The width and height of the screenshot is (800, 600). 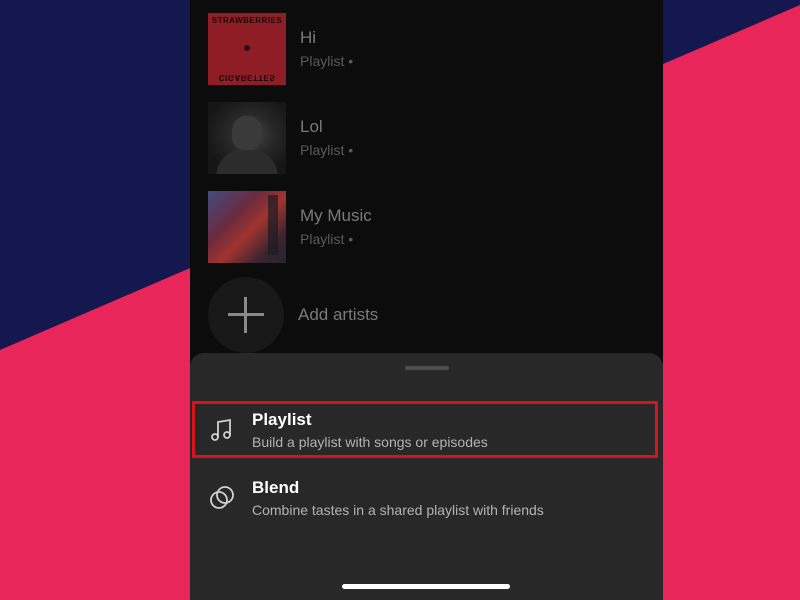 What do you see at coordinates (247, 133) in the screenshot?
I see `portrait-head` at bounding box center [247, 133].